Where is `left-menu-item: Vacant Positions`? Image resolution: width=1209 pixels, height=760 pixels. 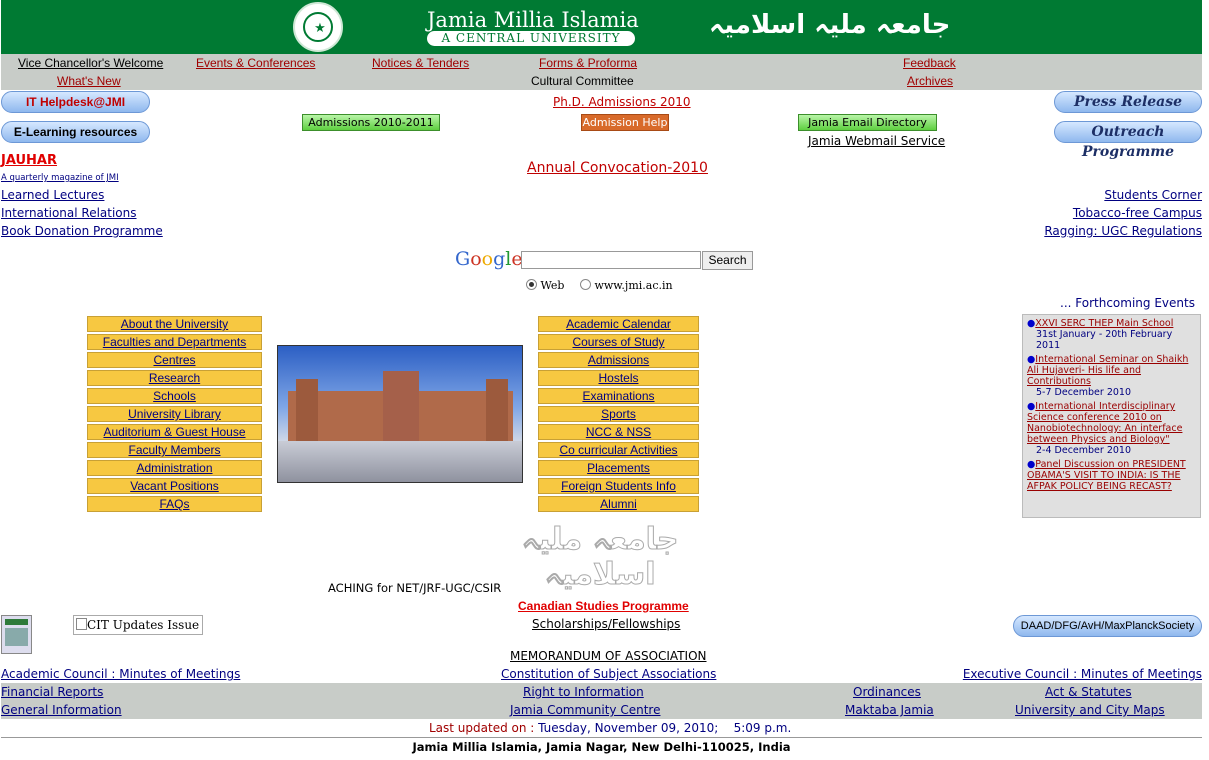
left-menu-item: Vacant Positions is located at coordinates (174, 486).